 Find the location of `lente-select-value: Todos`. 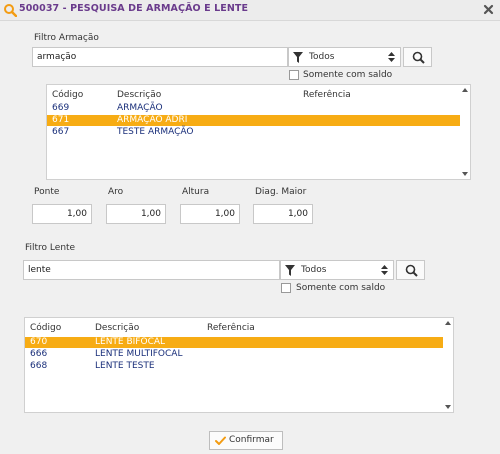

lente-select-value: Todos is located at coordinates (314, 270).